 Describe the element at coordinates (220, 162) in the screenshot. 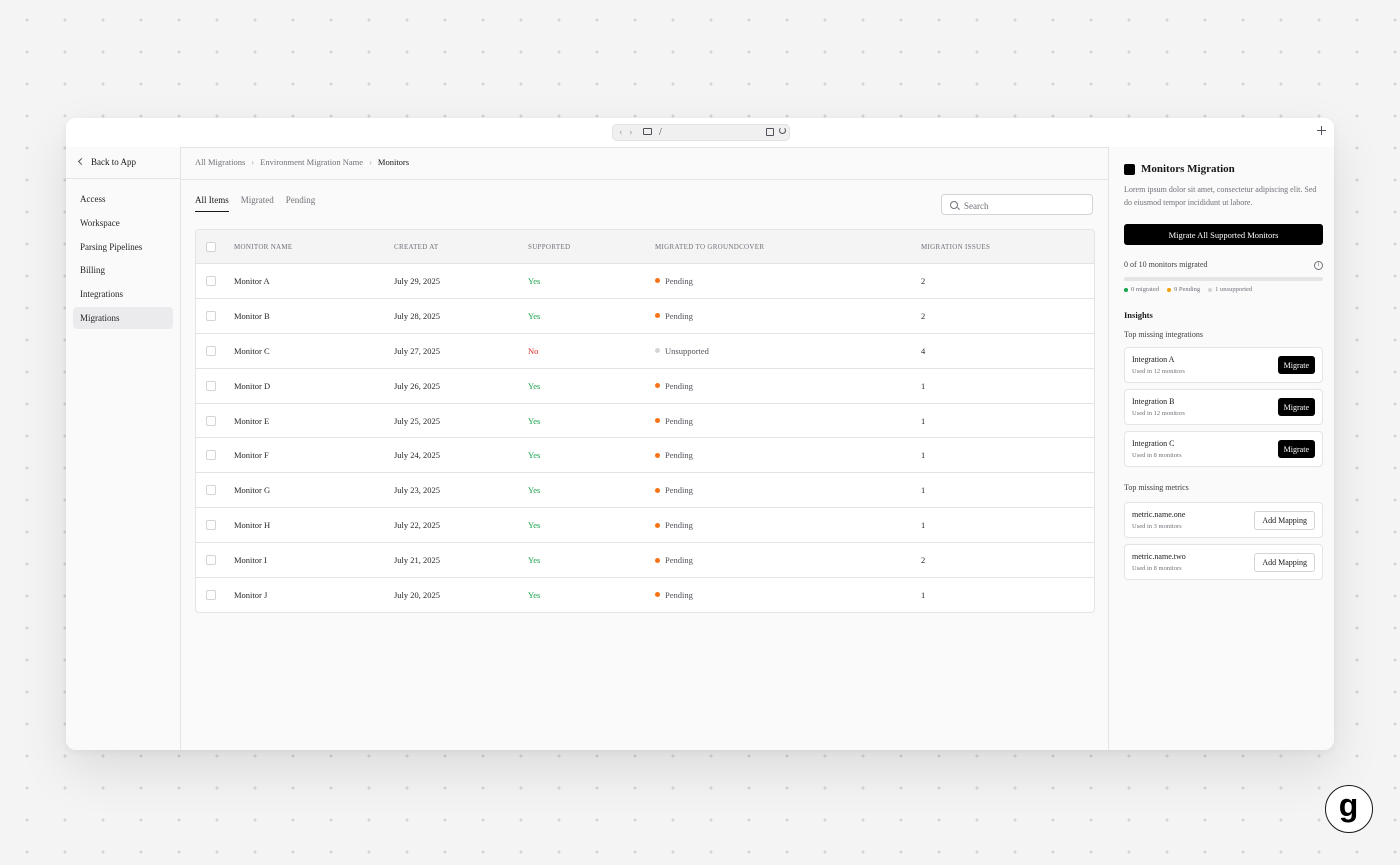

I see `breadcrumb-item: All Migrations` at that location.